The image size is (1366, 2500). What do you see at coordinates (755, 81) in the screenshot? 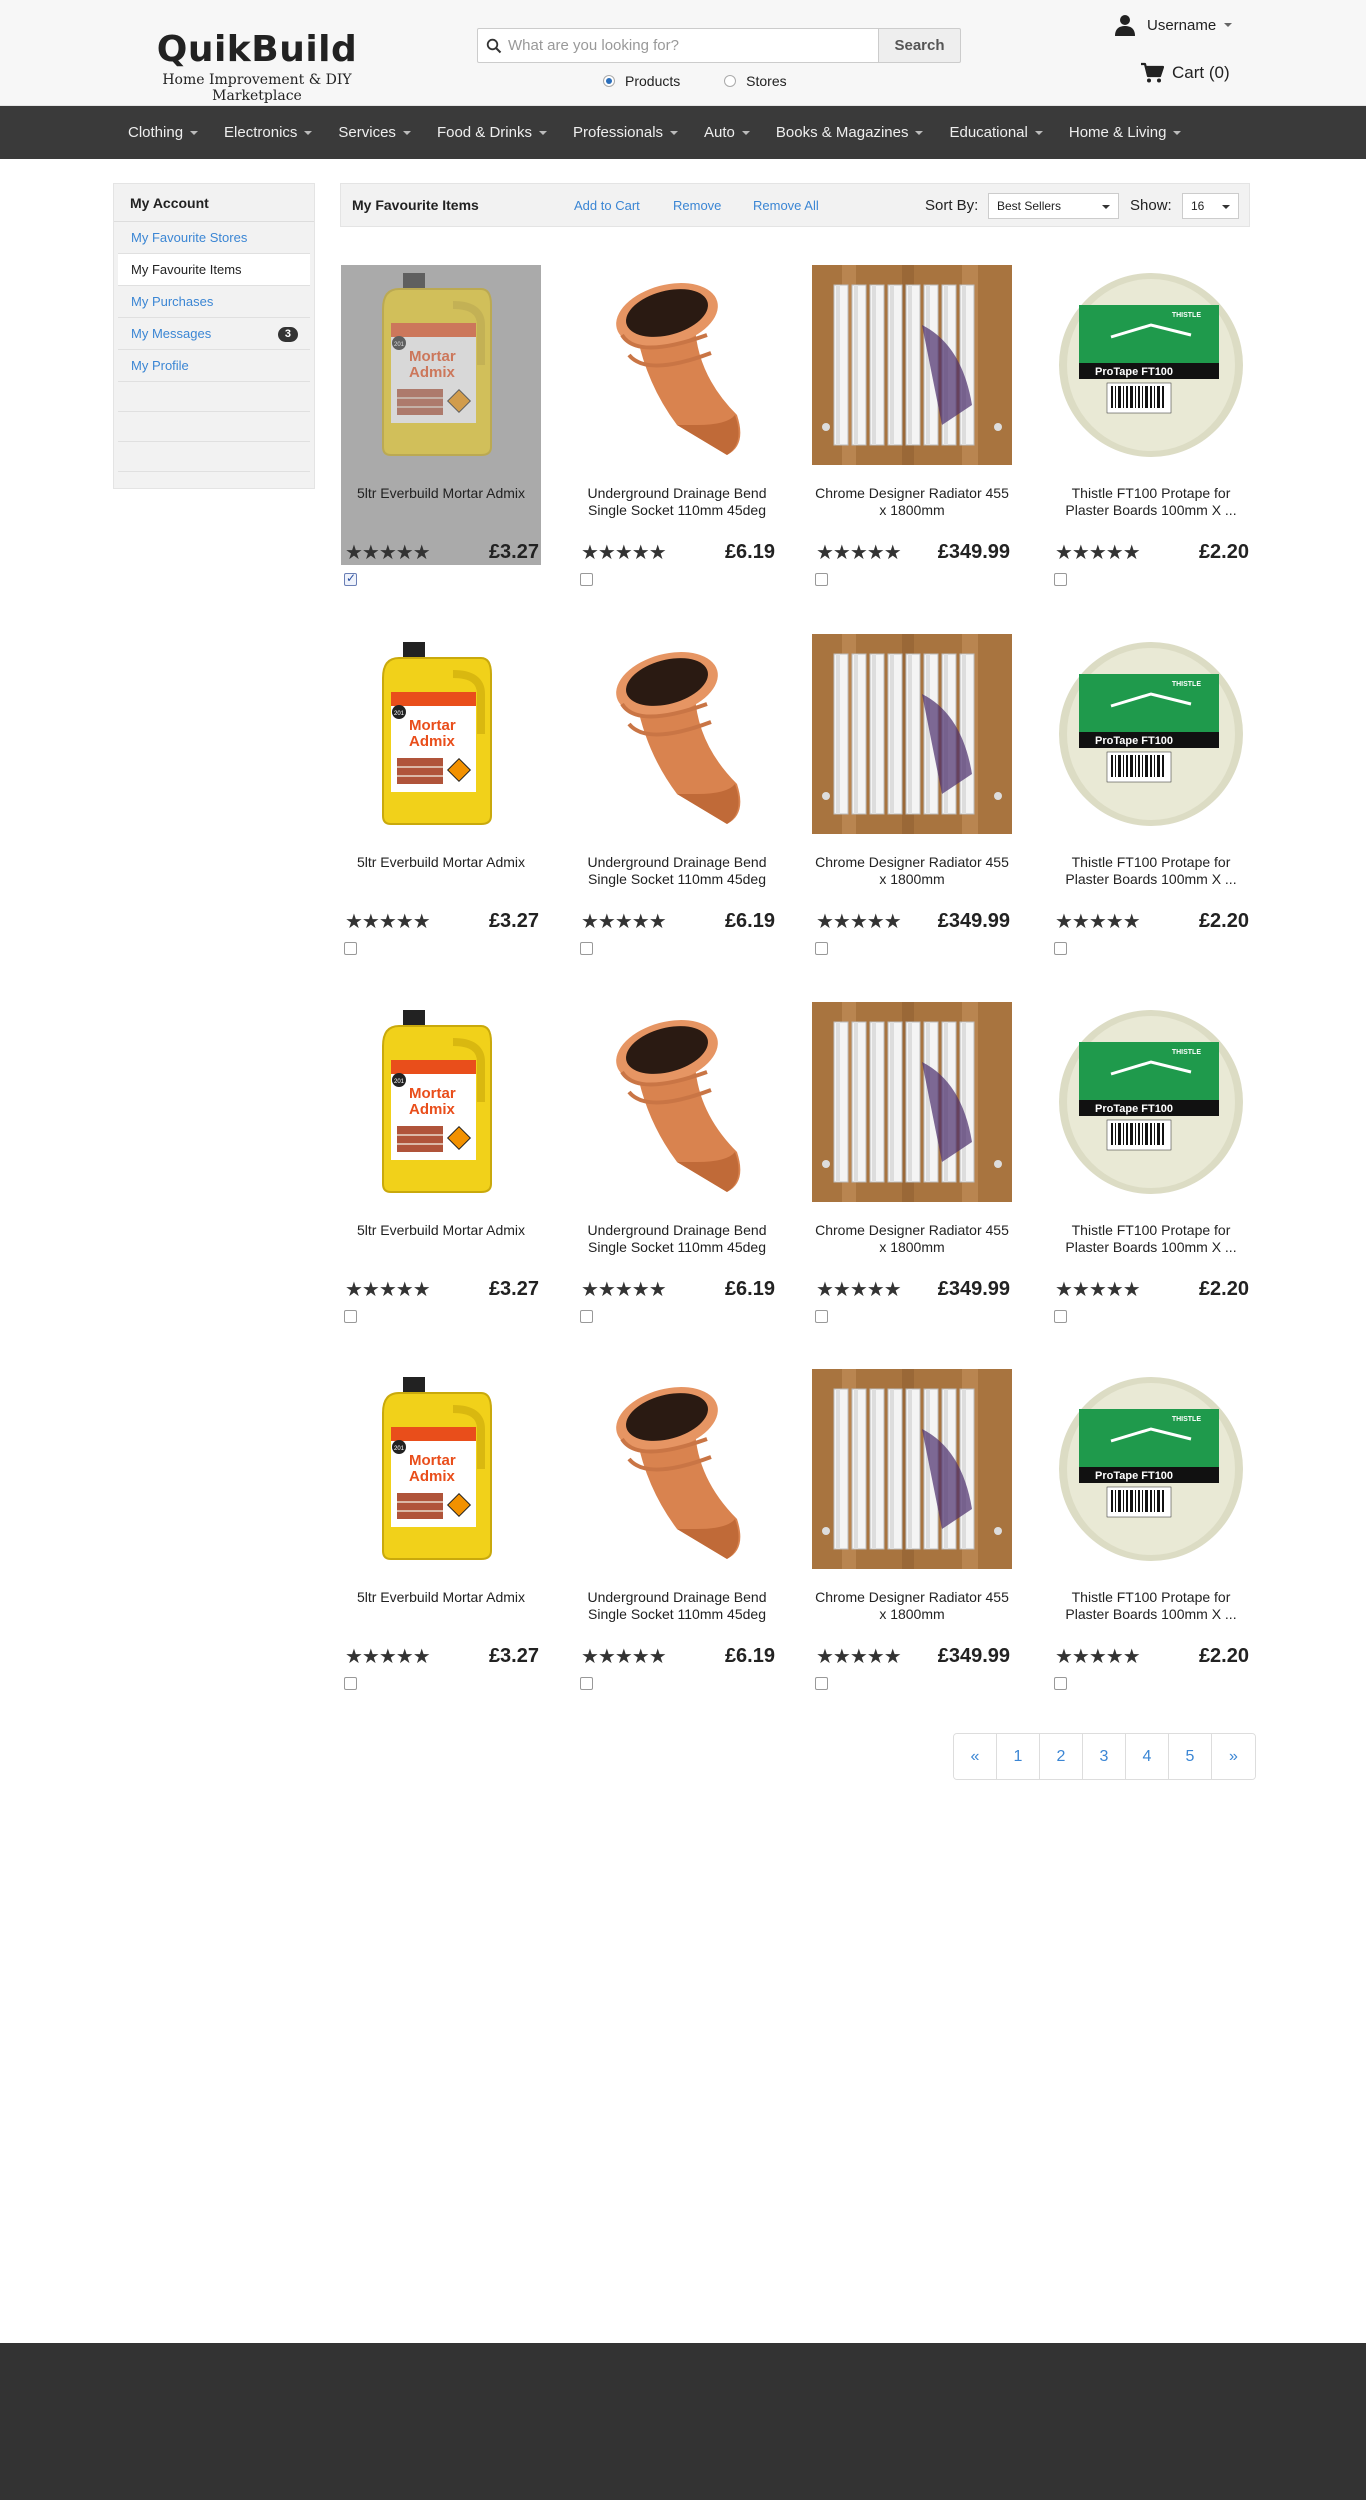
I see `scope-stores-radio: Stores` at bounding box center [755, 81].